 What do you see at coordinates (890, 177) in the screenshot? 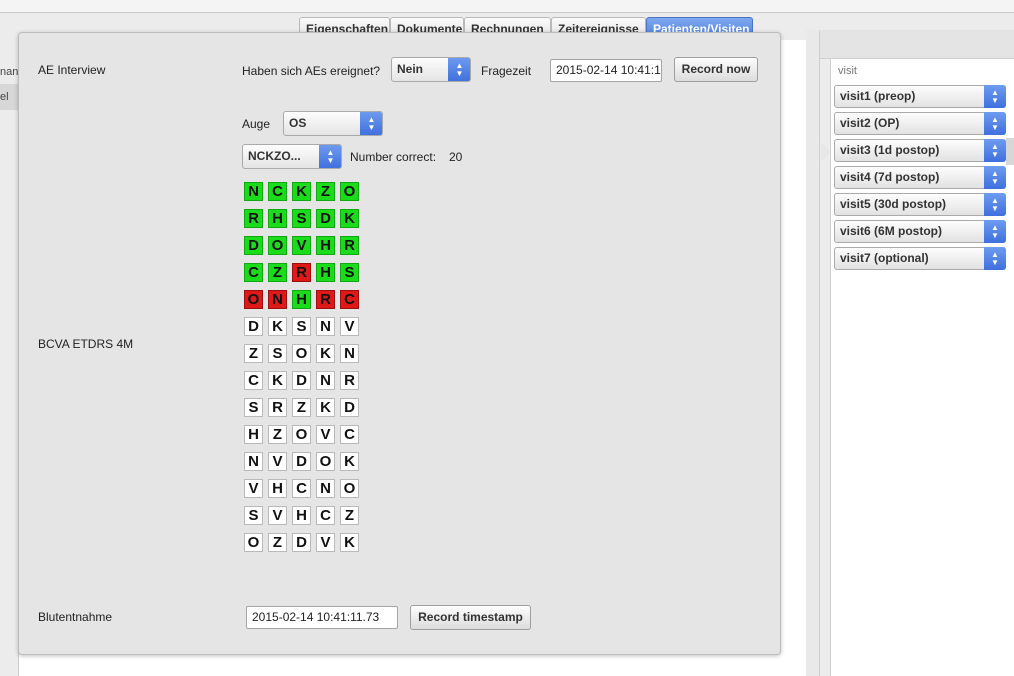
I see `visit-select-label: visit4 (7d postop)` at bounding box center [890, 177].